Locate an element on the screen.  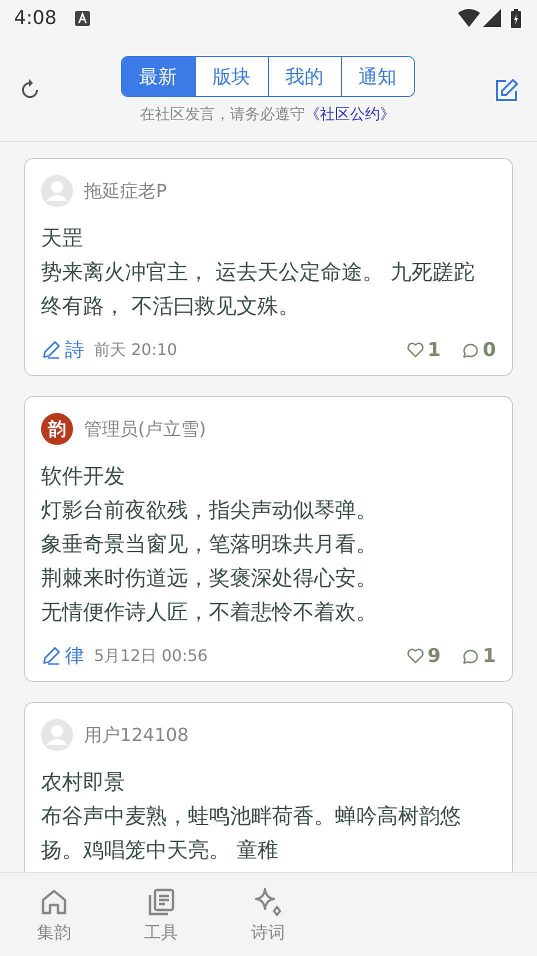
battery-icon is located at coordinates (516, 18).